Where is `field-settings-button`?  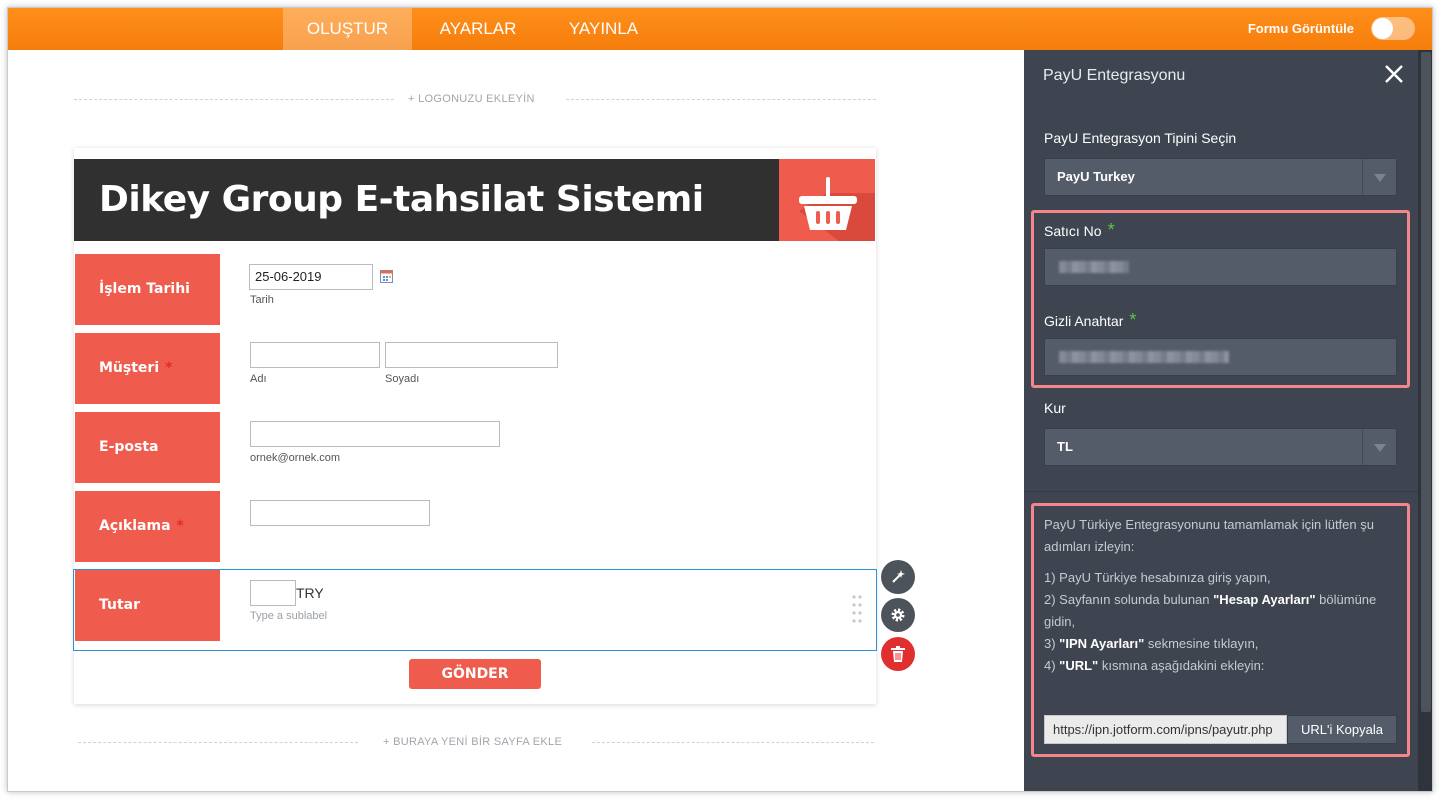 field-settings-button is located at coordinates (898, 615).